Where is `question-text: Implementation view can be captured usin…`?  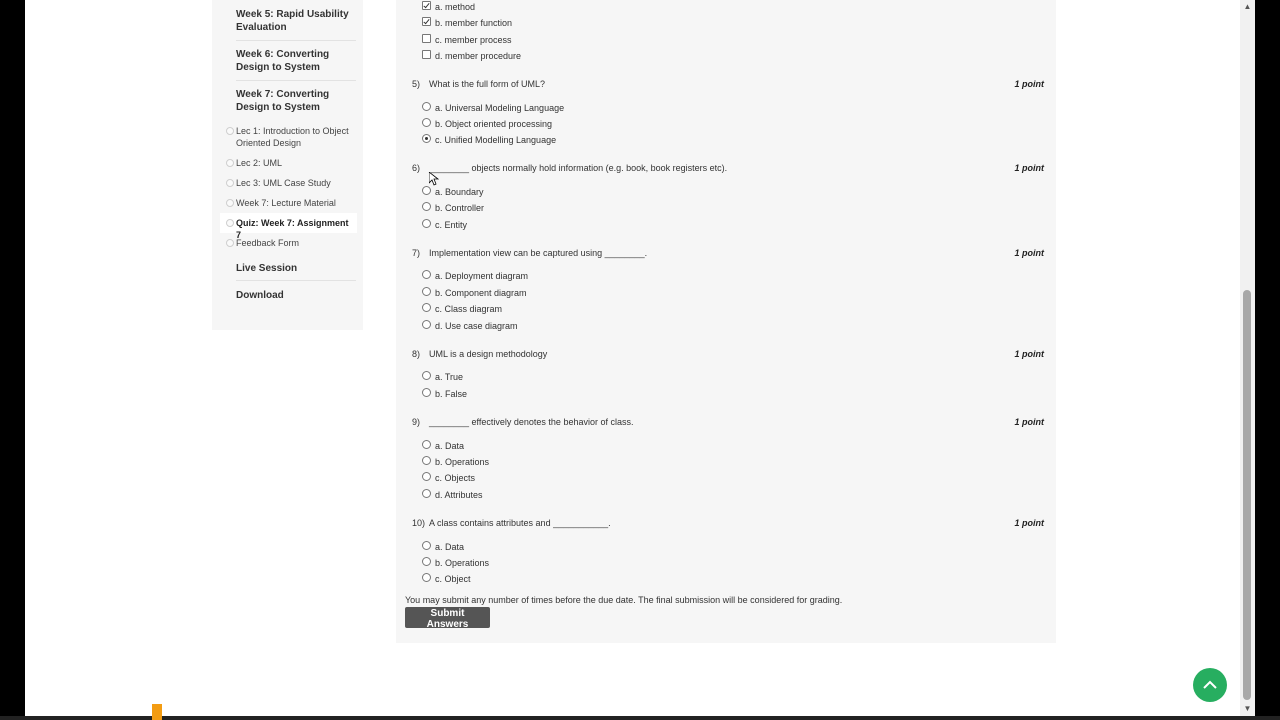 question-text: Implementation view can be captured usin… is located at coordinates (538, 253).